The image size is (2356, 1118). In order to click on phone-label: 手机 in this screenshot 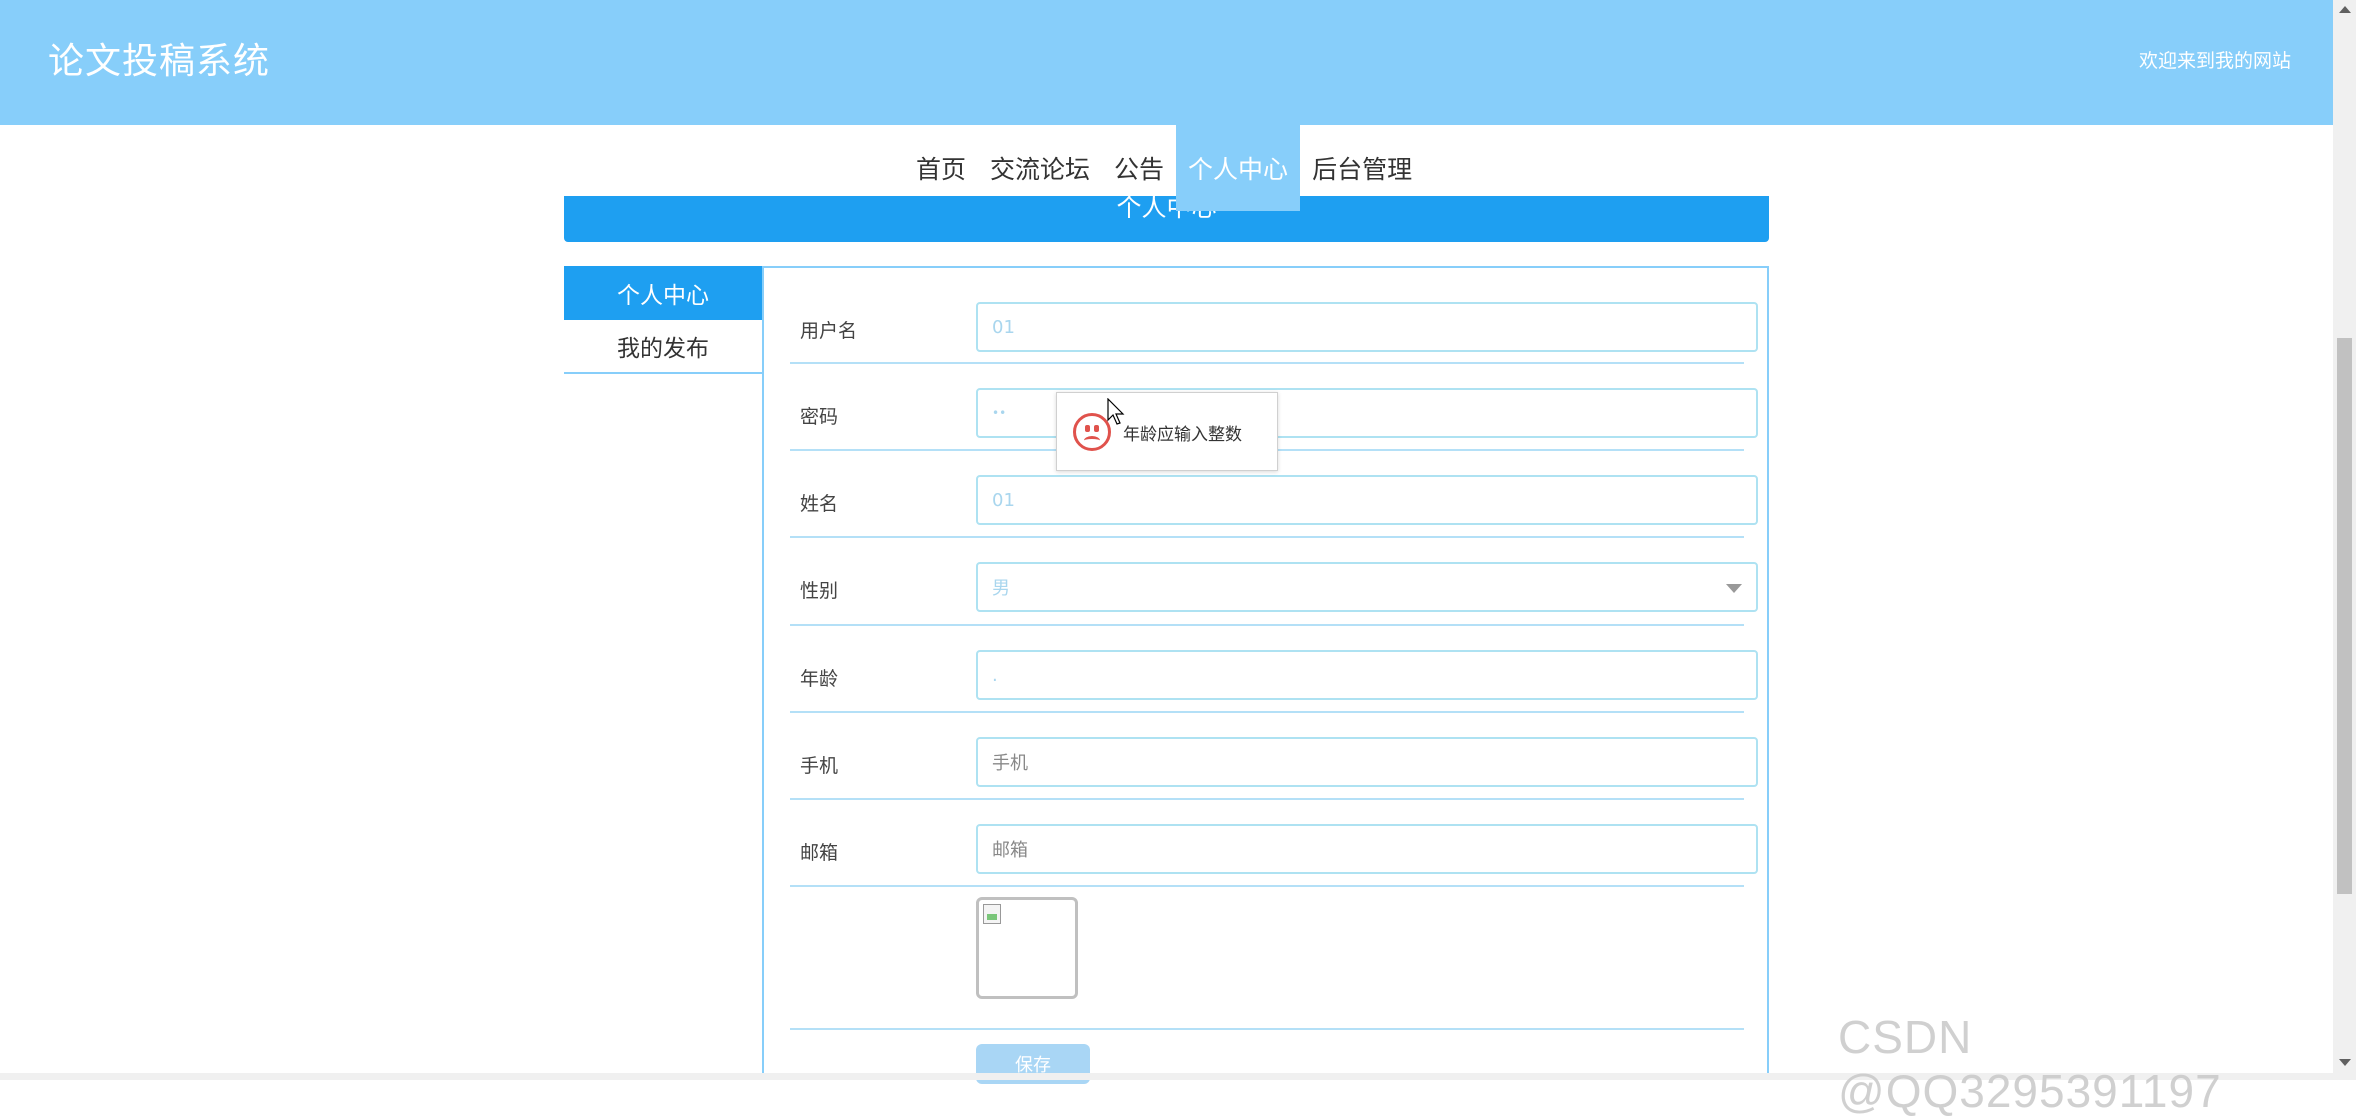, I will do `click(819, 766)`.